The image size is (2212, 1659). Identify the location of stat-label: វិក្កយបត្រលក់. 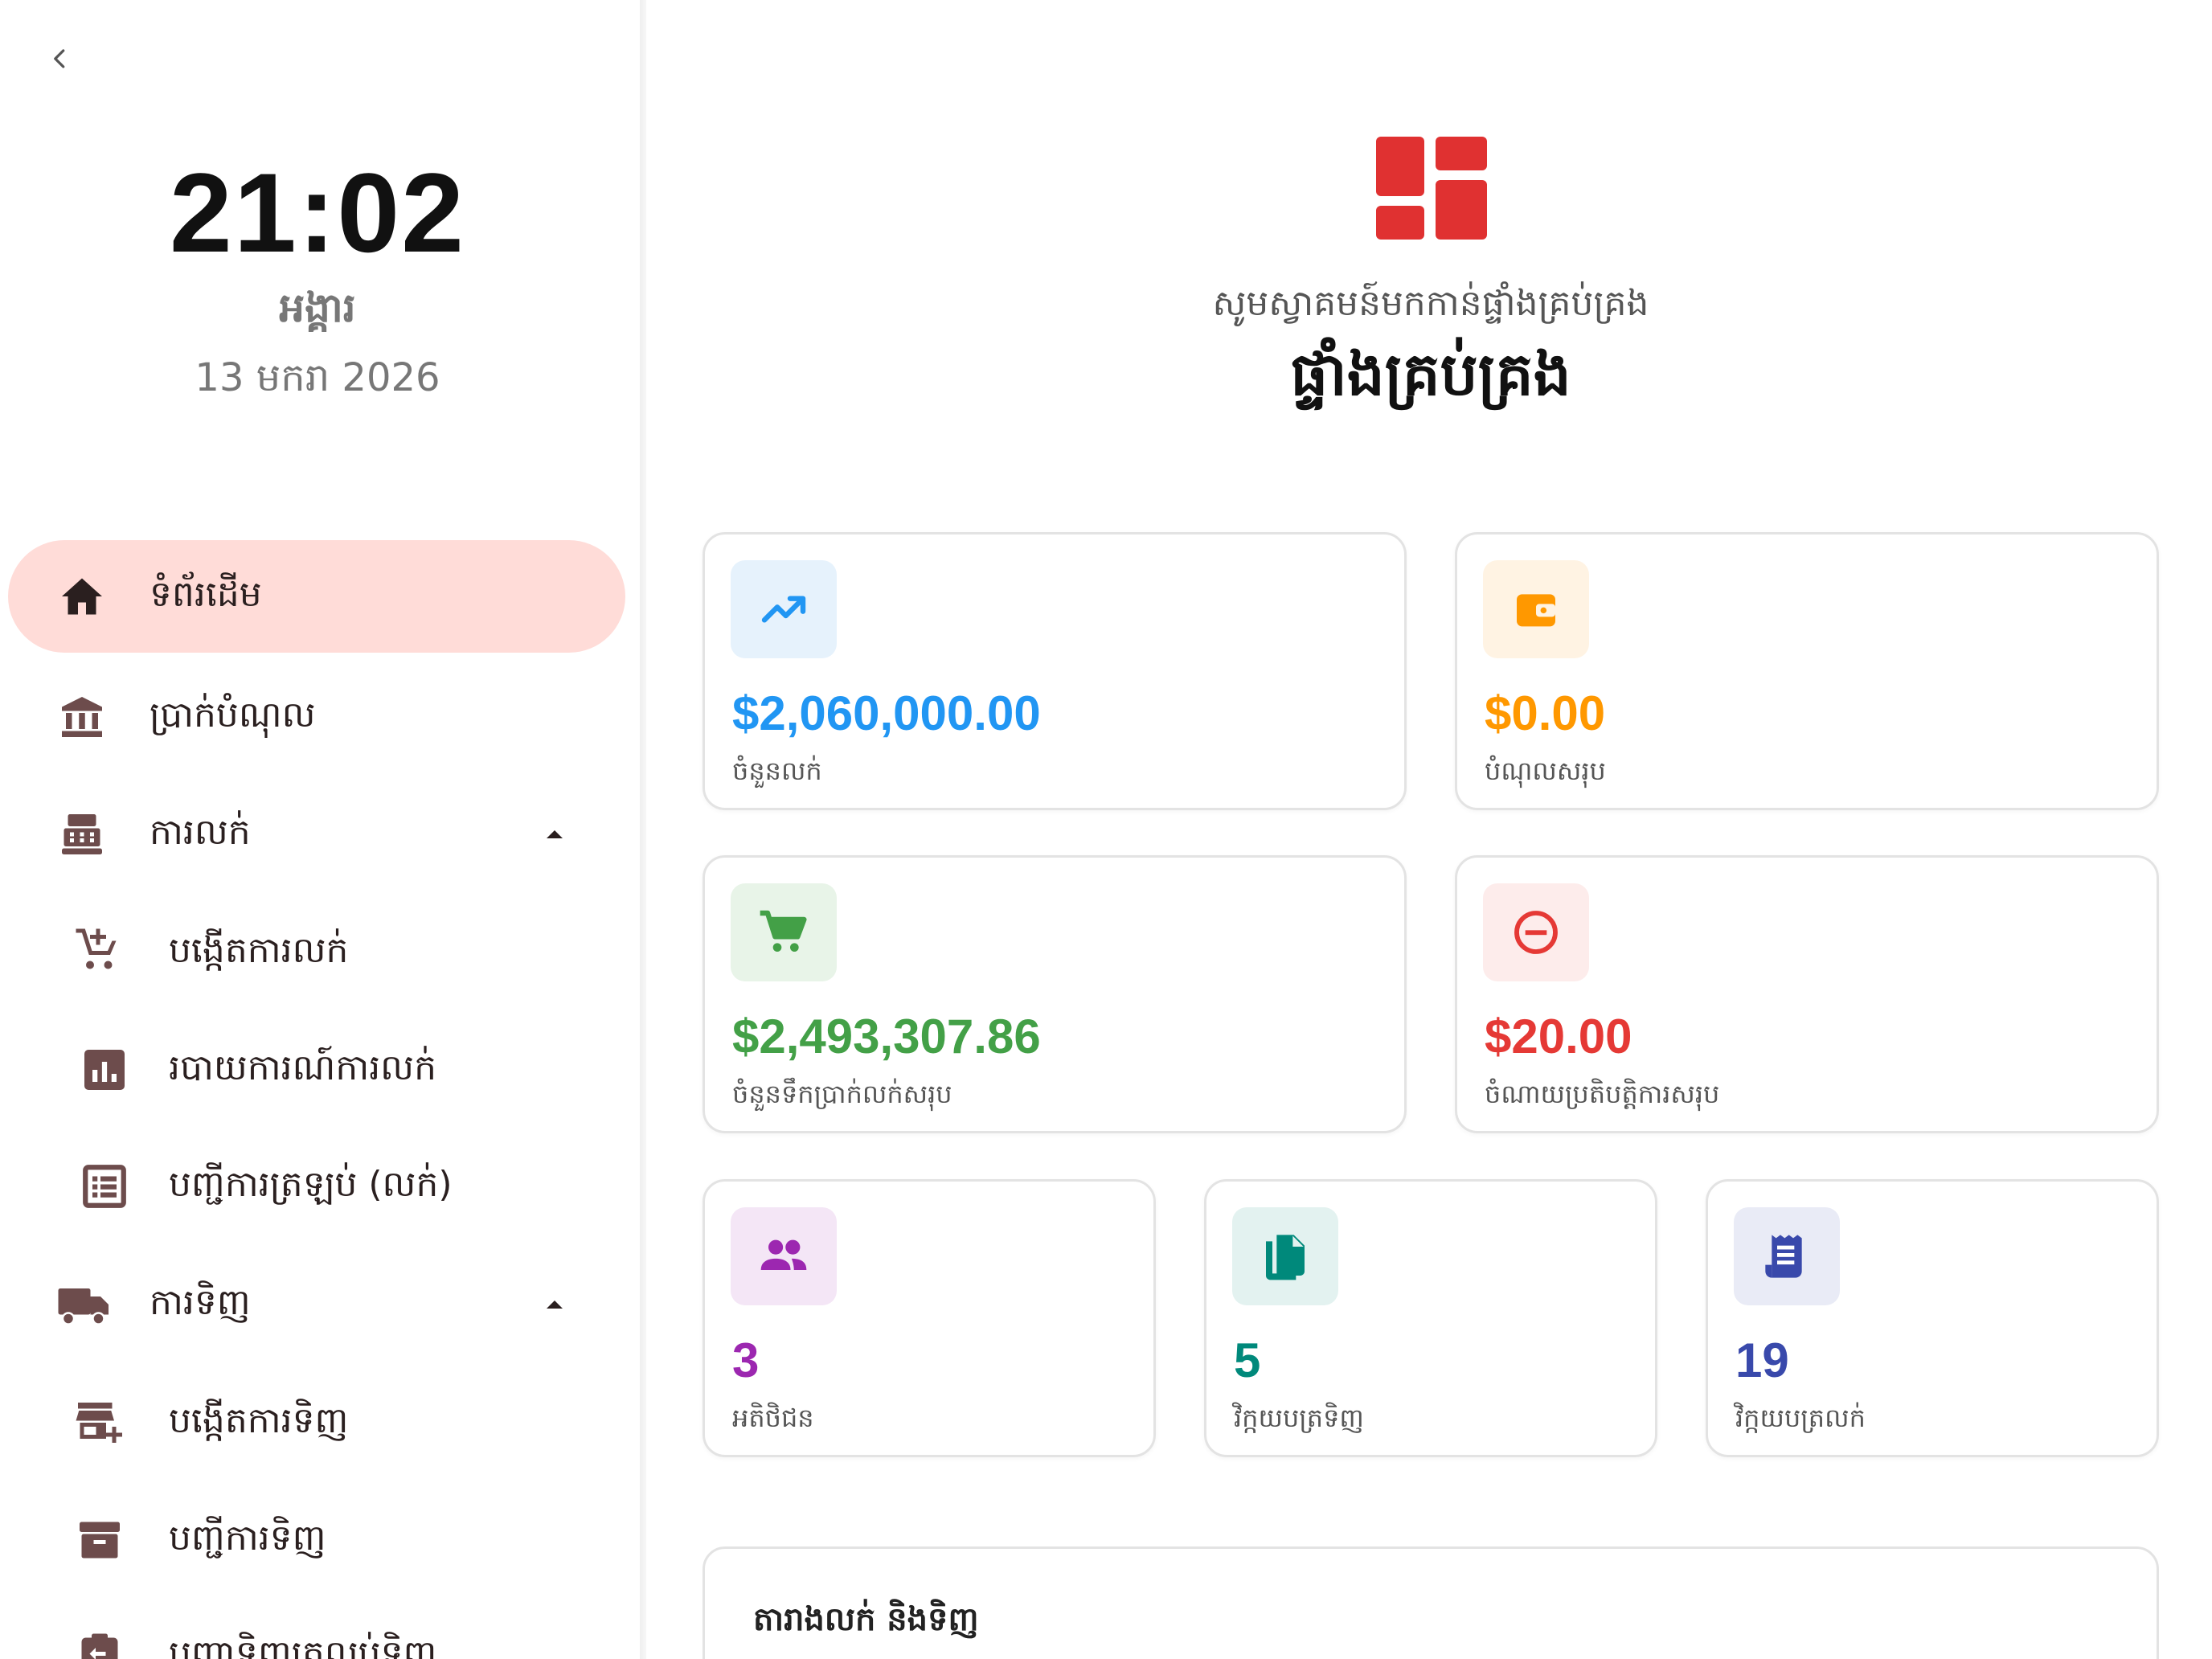
(1800, 1418).